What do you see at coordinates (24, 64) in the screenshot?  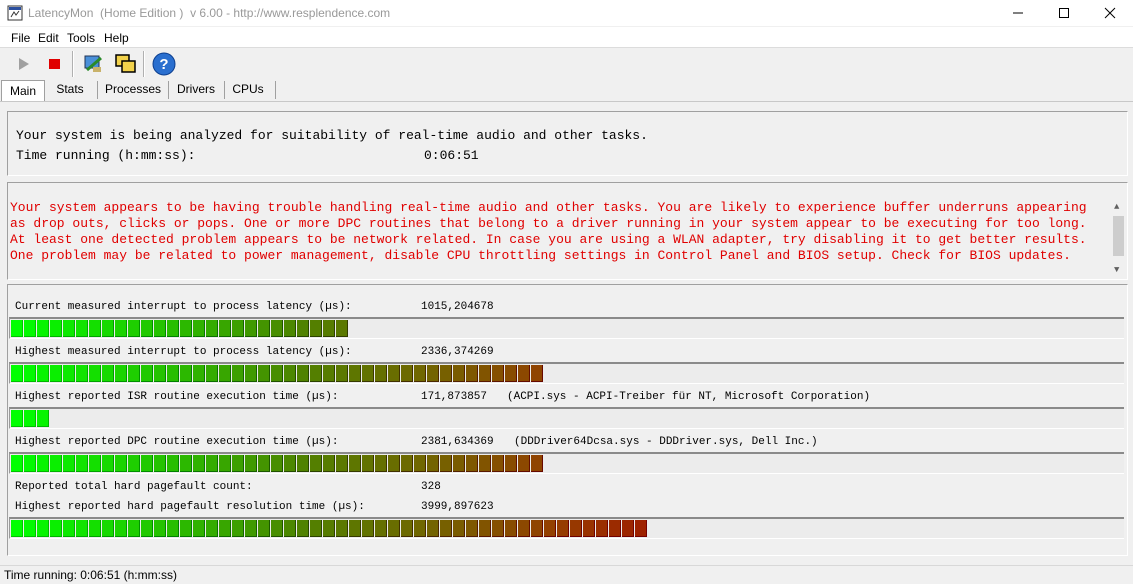 I see `play-icon` at bounding box center [24, 64].